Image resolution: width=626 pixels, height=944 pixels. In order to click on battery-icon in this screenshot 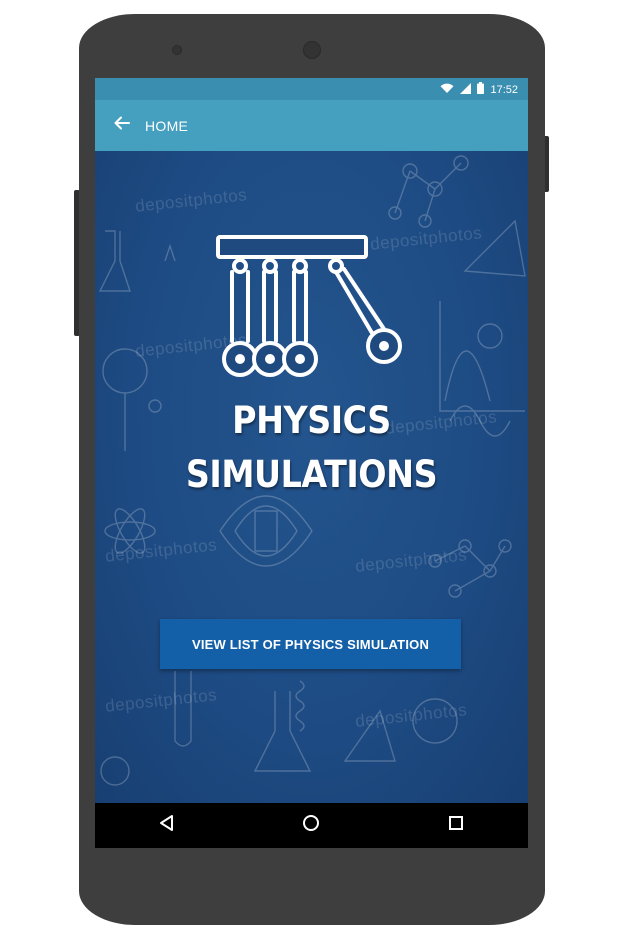, I will do `click(481, 89)`.